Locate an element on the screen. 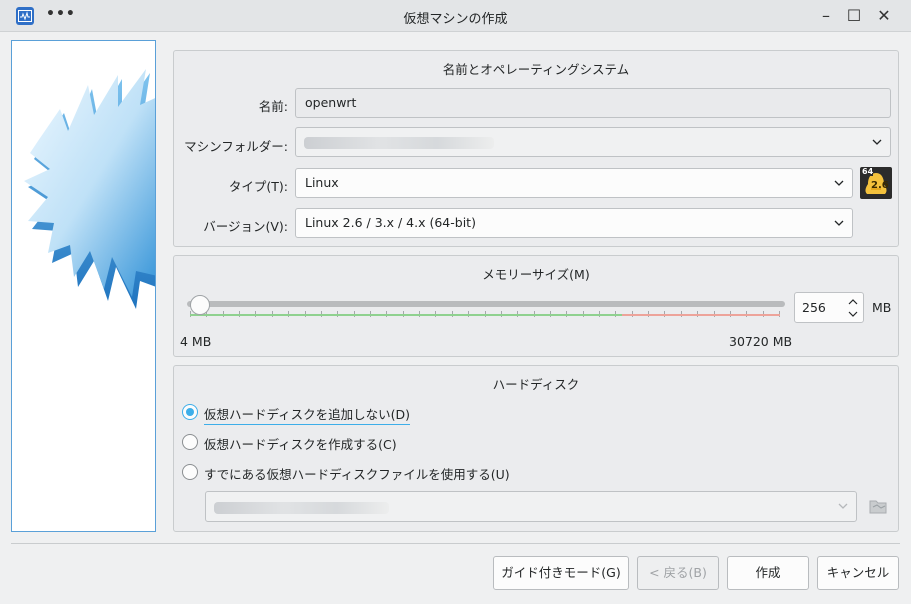  window-title: 仮想マシンの作成 is located at coordinates (455, 19).